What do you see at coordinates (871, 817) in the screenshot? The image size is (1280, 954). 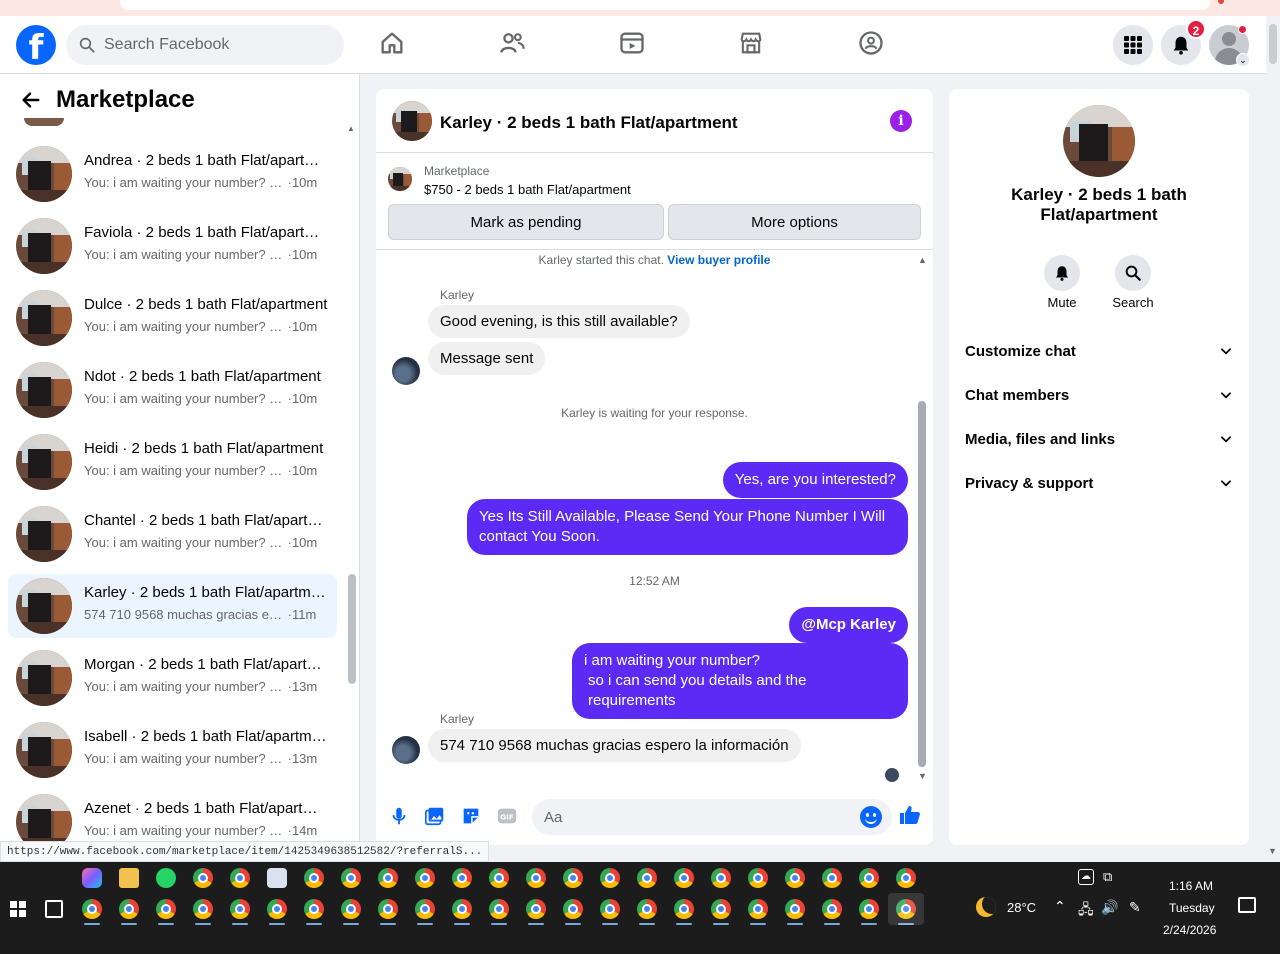 I see `emoji-icon` at bounding box center [871, 817].